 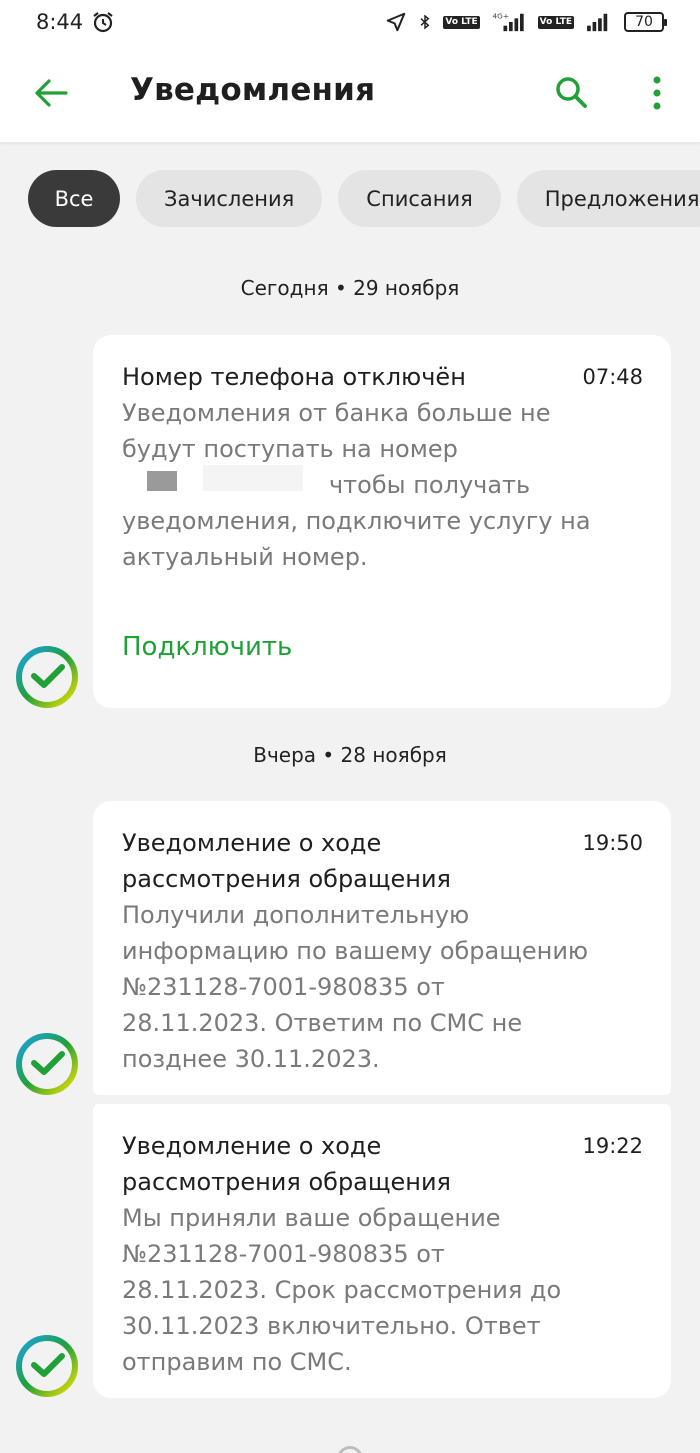 What do you see at coordinates (336, 413) in the screenshot?
I see `body-line: Уведомления от банка больше не` at bounding box center [336, 413].